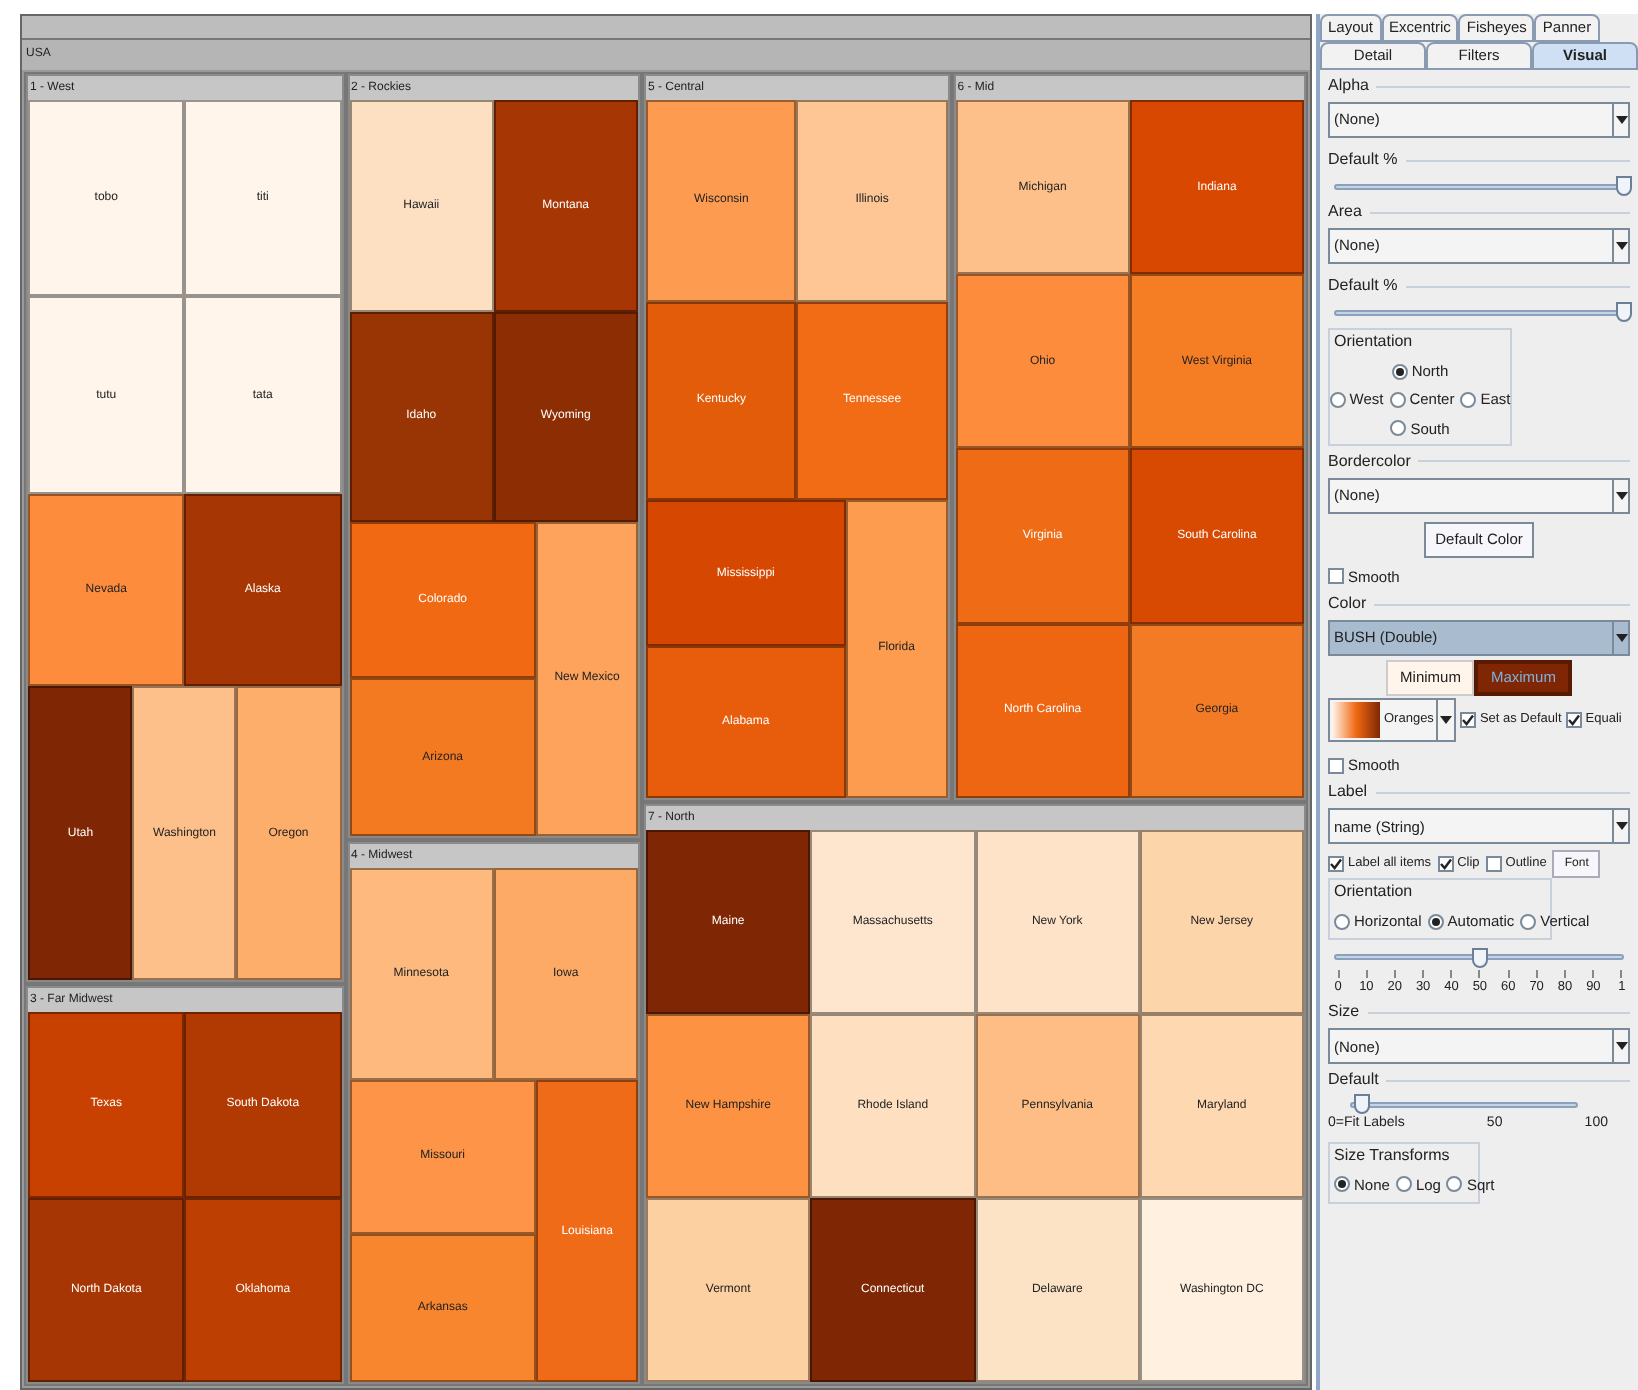  Describe the element at coordinates (1345, 212) in the screenshot. I see `section-title: Area` at that location.